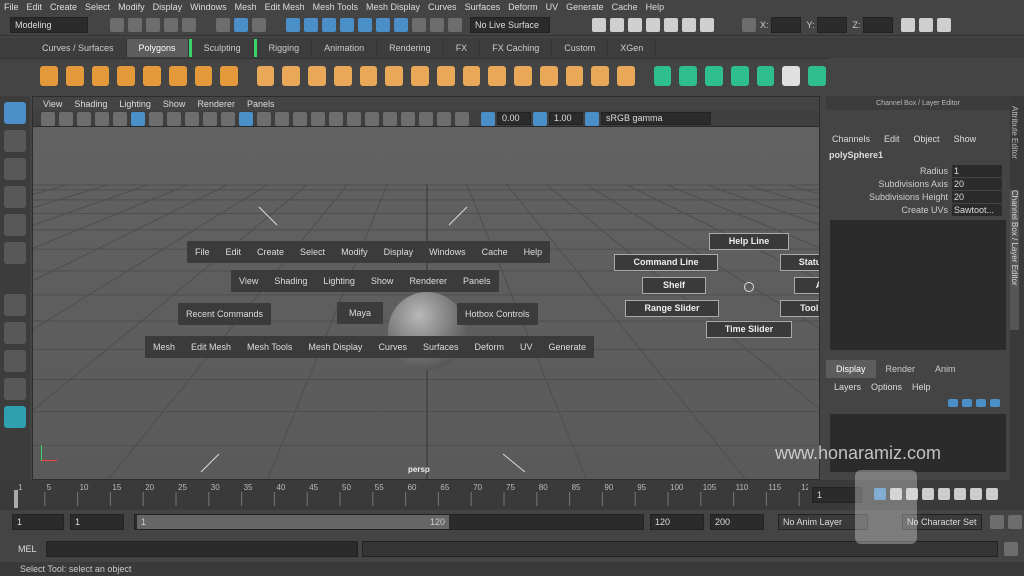  What do you see at coordinates (523, 7) in the screenshot?
I see `menu-deform: Deform` at bounding box center [523, 7].